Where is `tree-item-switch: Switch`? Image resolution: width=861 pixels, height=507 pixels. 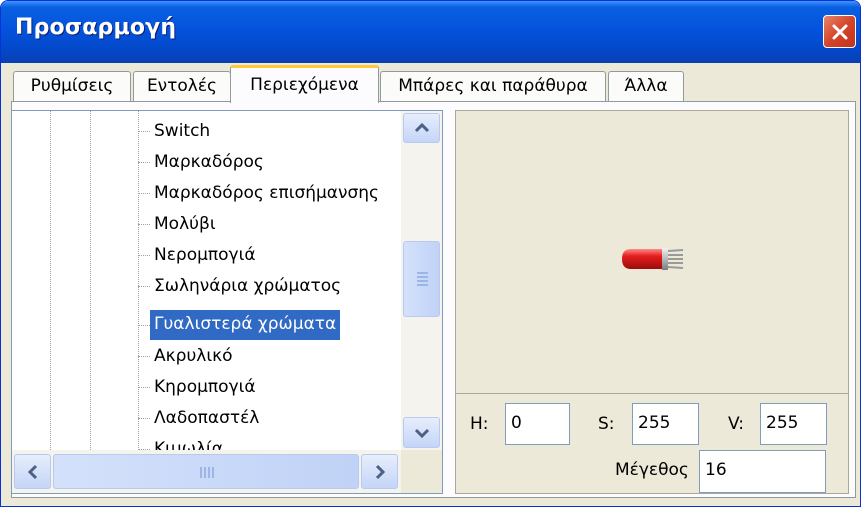 tree-item-switch: Switch is located at coordinates (182, 132).